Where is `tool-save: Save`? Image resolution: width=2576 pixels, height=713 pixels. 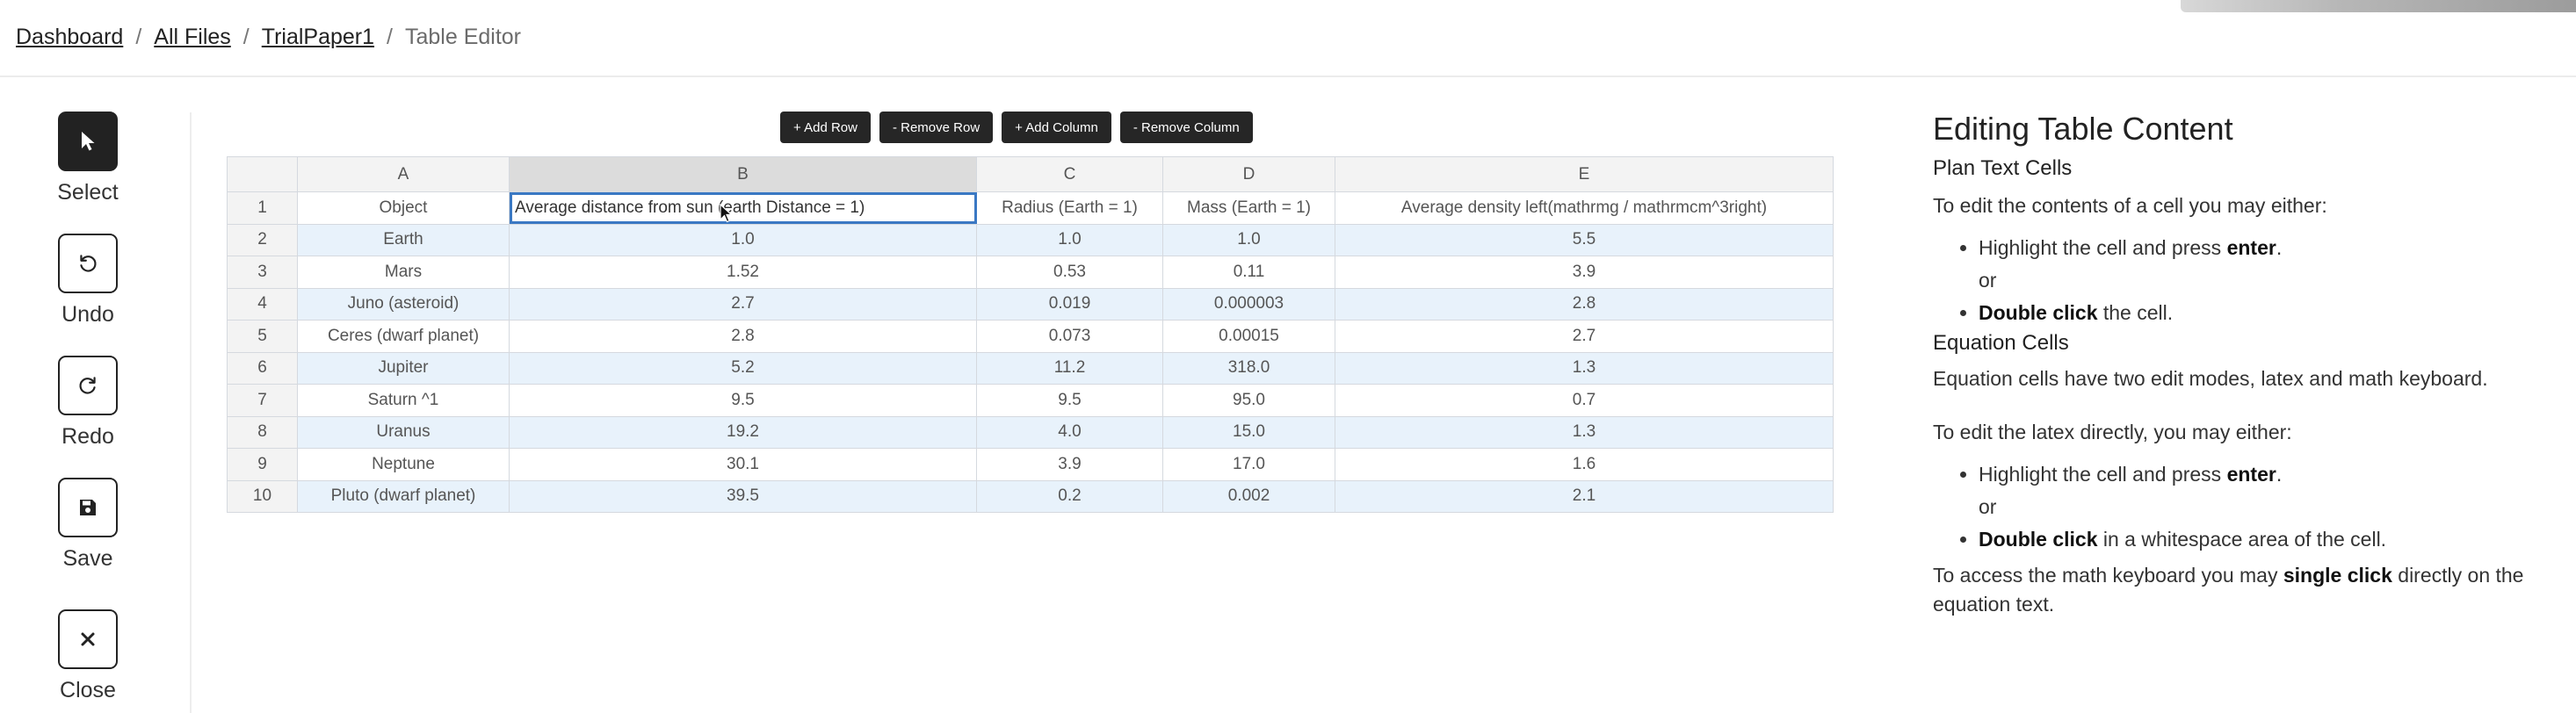
tool-save: Save is located at coordinates (88, 525).